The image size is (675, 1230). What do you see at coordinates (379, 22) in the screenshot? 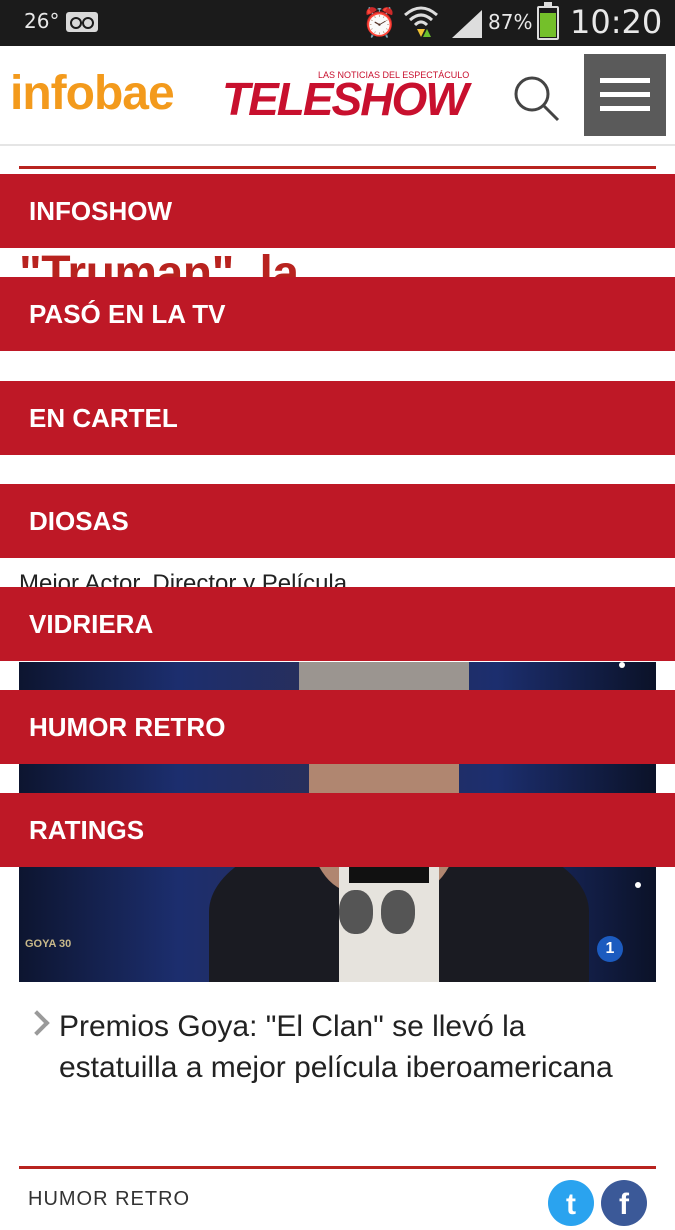
I see `alarm-icon: ⏰` at bounding box center [379, 22].